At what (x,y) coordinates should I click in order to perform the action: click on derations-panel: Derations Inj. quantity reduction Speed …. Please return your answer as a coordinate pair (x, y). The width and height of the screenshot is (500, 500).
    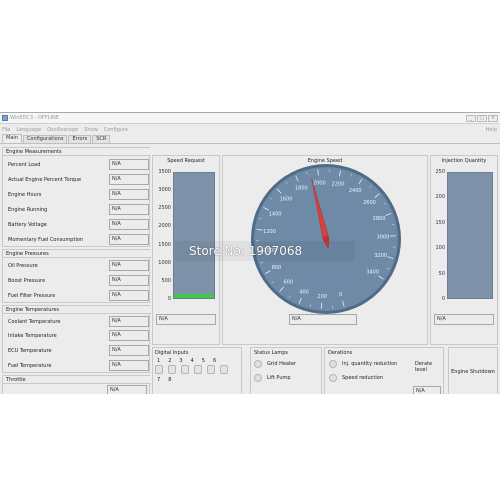
    Looking at the image, I should click on (384, 370).